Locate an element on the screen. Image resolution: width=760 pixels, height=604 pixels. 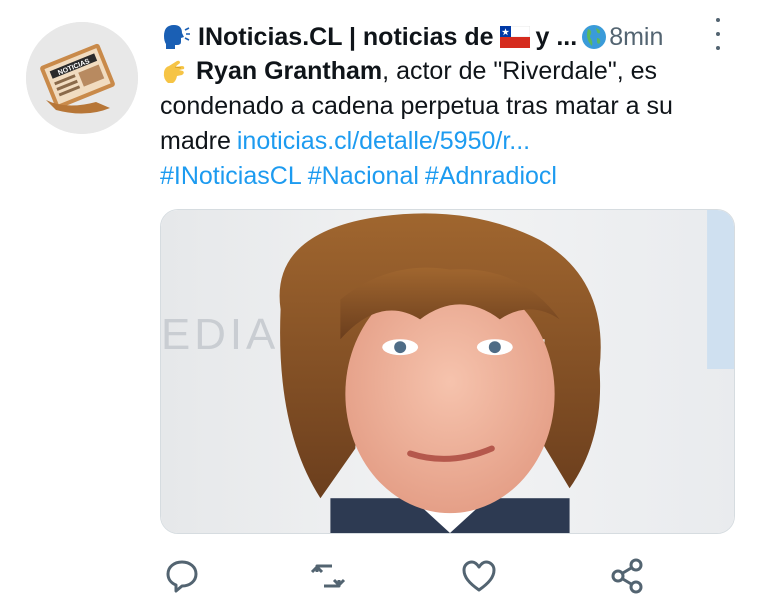
reply-icon is located at coordinates (182, 576).